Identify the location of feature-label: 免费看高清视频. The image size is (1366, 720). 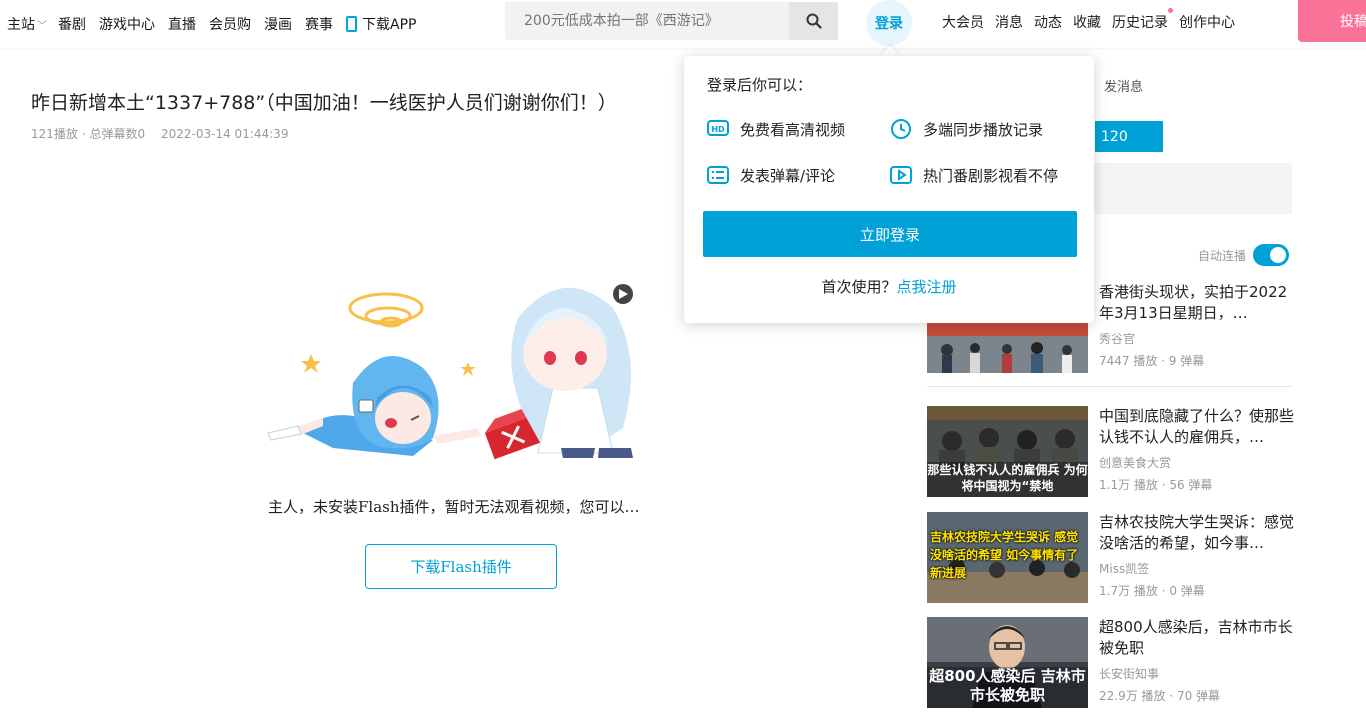
(793, 129).